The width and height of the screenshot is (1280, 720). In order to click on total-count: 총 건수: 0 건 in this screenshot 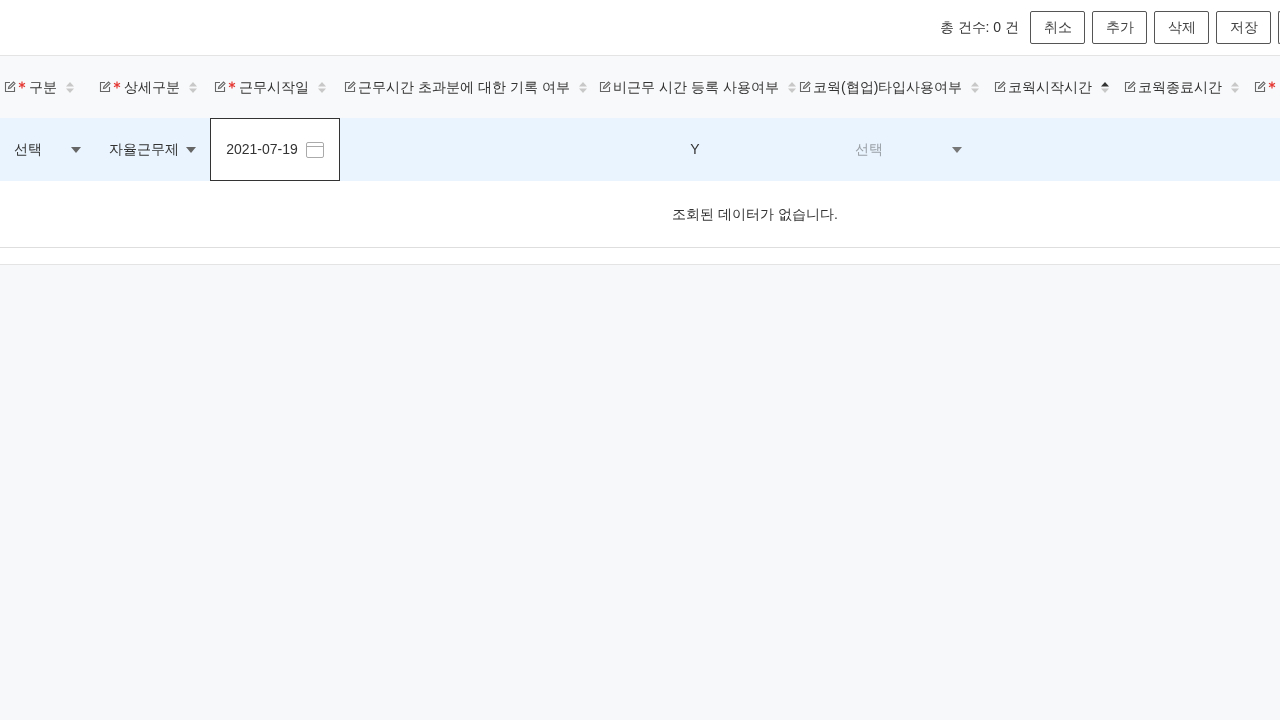, I will do `click(979, 27)`.